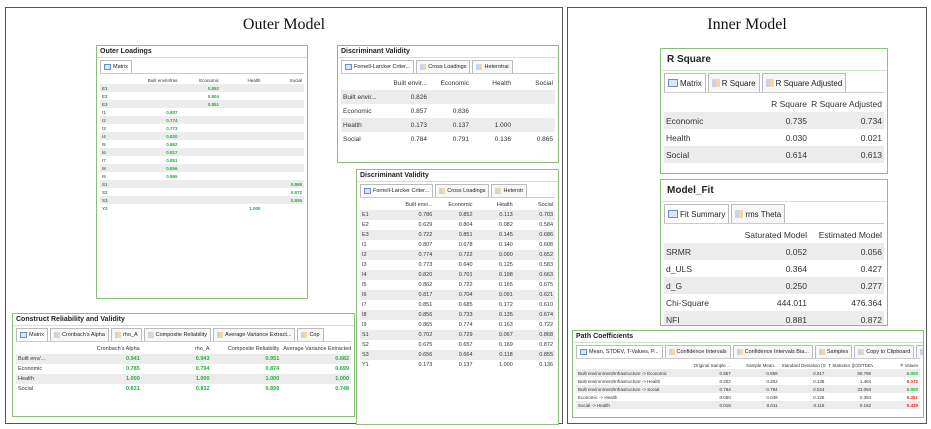  I want to click on table-cell: 0.735, so click(771, 120).